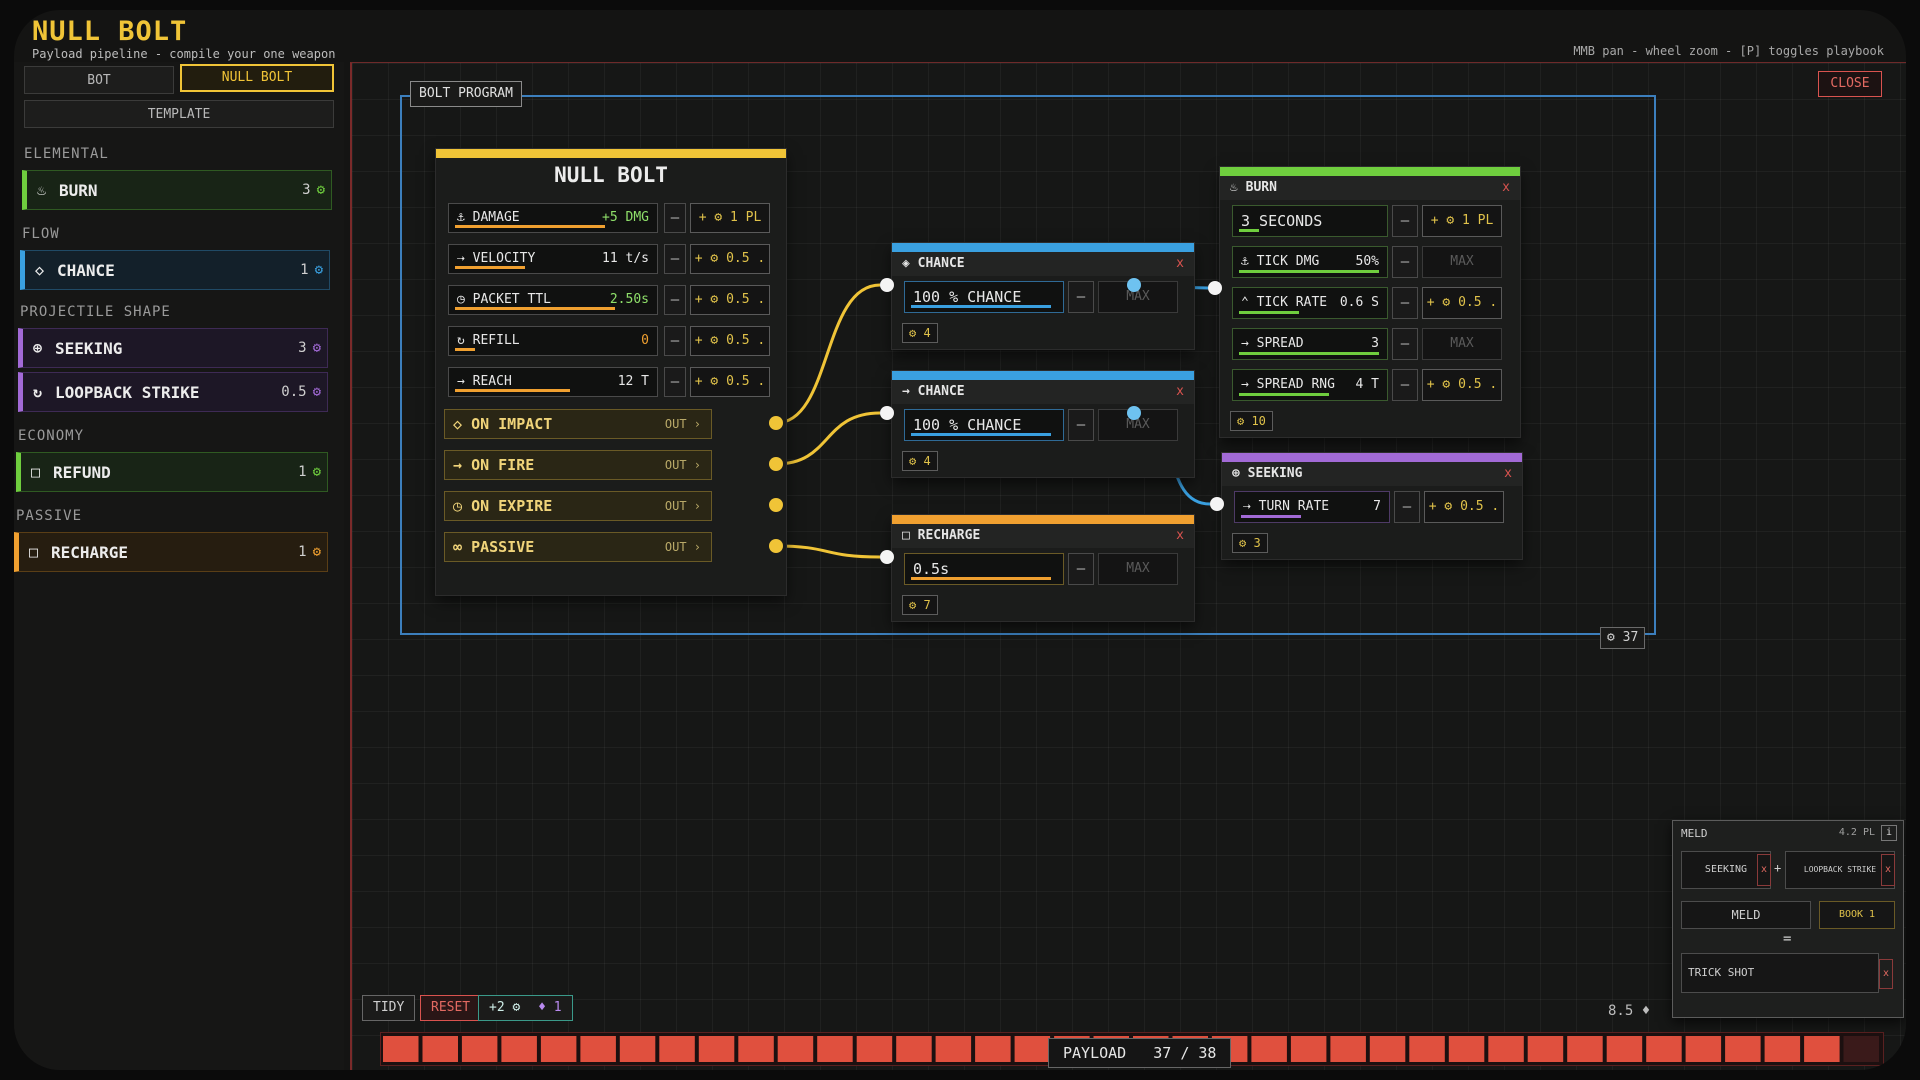  I want to click on node-title: RECHARGE, so click(949, 535).